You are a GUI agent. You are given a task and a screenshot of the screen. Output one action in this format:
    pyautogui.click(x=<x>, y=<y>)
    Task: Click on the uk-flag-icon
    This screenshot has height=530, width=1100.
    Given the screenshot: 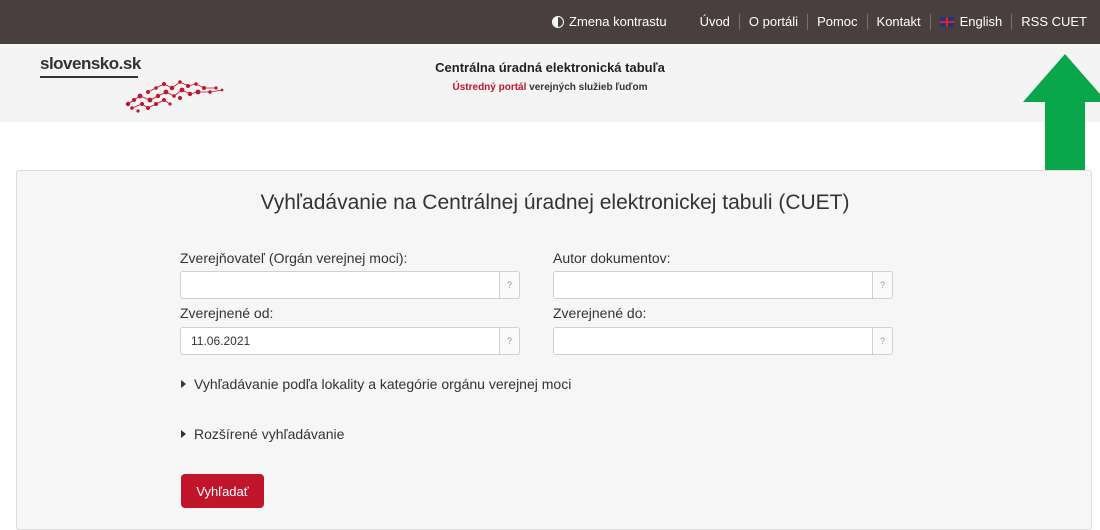 What is the action you would take?
    pyautogui.click(x=946, y=22)
    